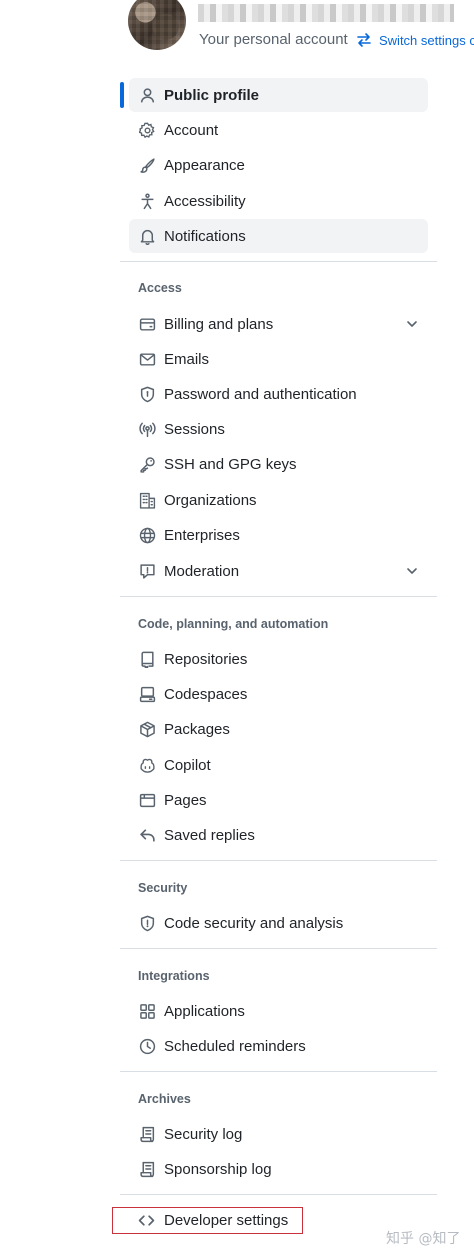 Image resolution: width=474 pixels, height=1260 pixels. I want to click on sidebar-item-label: Pages, so click(185, 800).